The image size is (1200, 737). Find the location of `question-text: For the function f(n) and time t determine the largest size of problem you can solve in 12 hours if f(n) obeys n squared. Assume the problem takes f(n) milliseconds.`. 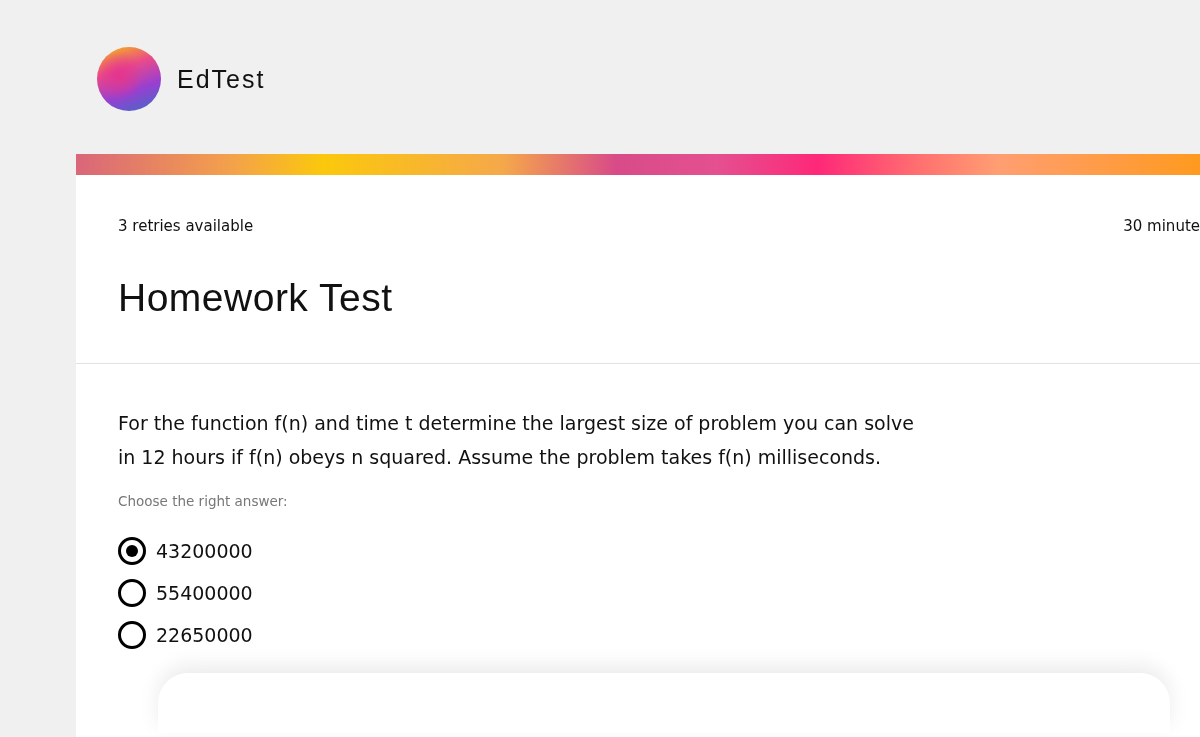

question-text: For the function f(n) and time t determine the largest size of problem you can solve in 12 hours if f(n) obeys n squared. Assume the problem takes f(n) milliseconds. is located at coordinates (516, 440).